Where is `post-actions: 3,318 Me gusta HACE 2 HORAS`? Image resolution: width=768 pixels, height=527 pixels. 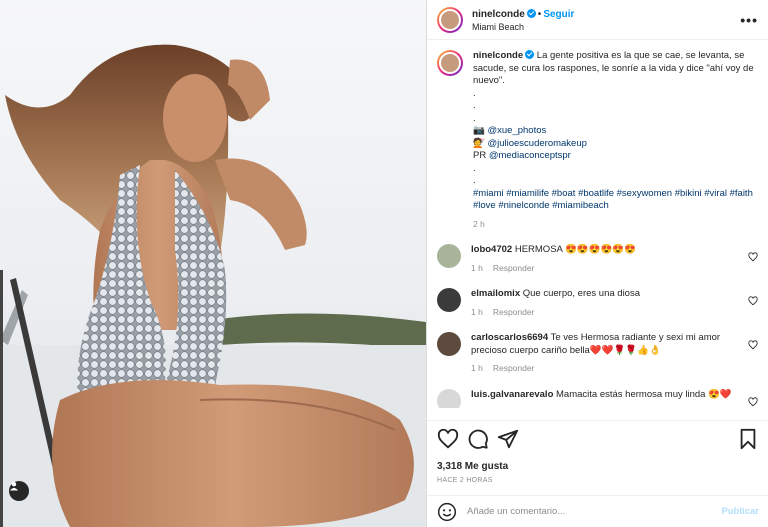 post-actions: 3,318 Me gusta HACE 2 HORAS is located at coordinates (597, 455).